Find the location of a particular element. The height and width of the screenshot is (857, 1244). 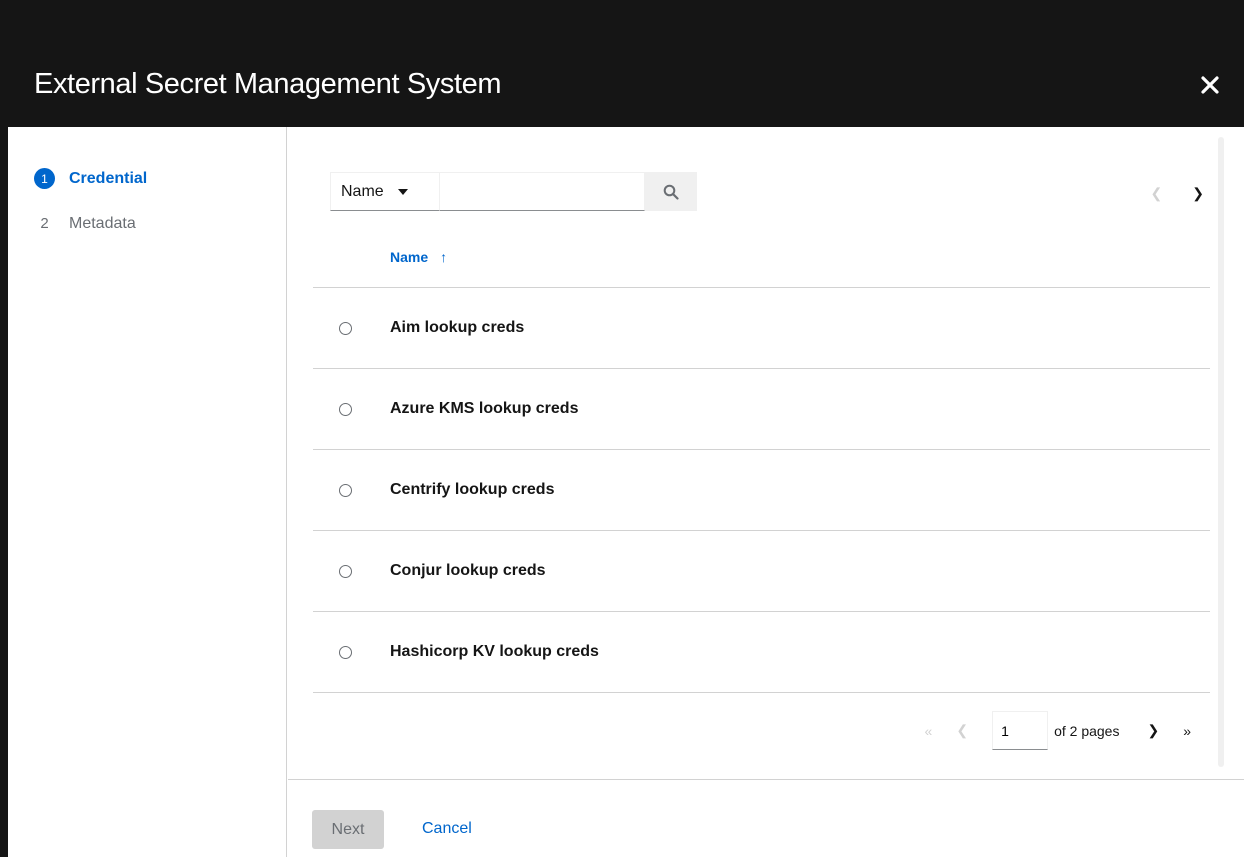

column-header-name: Name ↑ is located at coordinates (418, 257).